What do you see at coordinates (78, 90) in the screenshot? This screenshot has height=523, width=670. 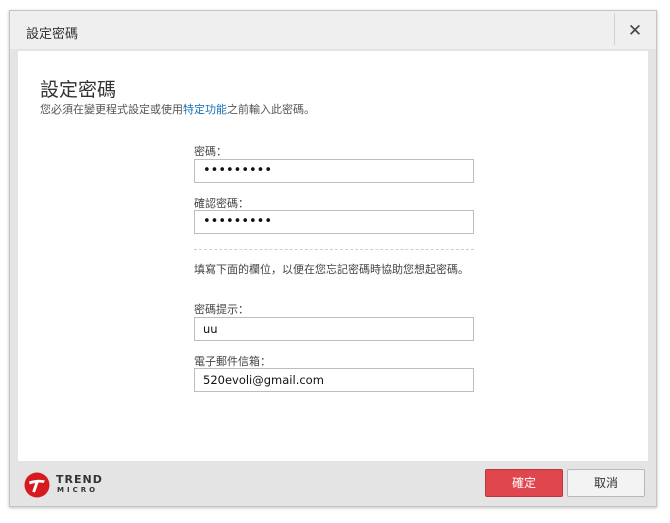 I see `page-title: 設定密碼` at bounding box center [78, 90].